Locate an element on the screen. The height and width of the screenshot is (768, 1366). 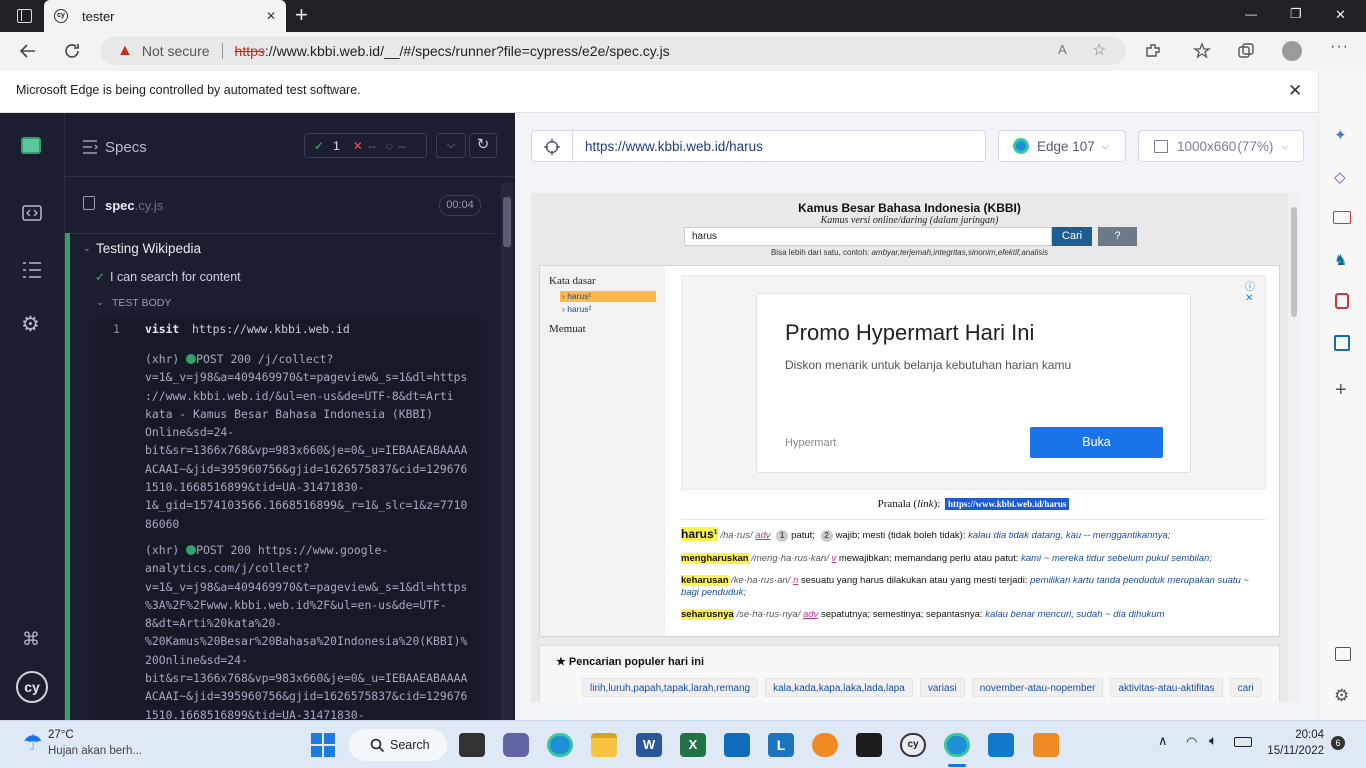
excel-icon: X is located at coordinates (693, 745).